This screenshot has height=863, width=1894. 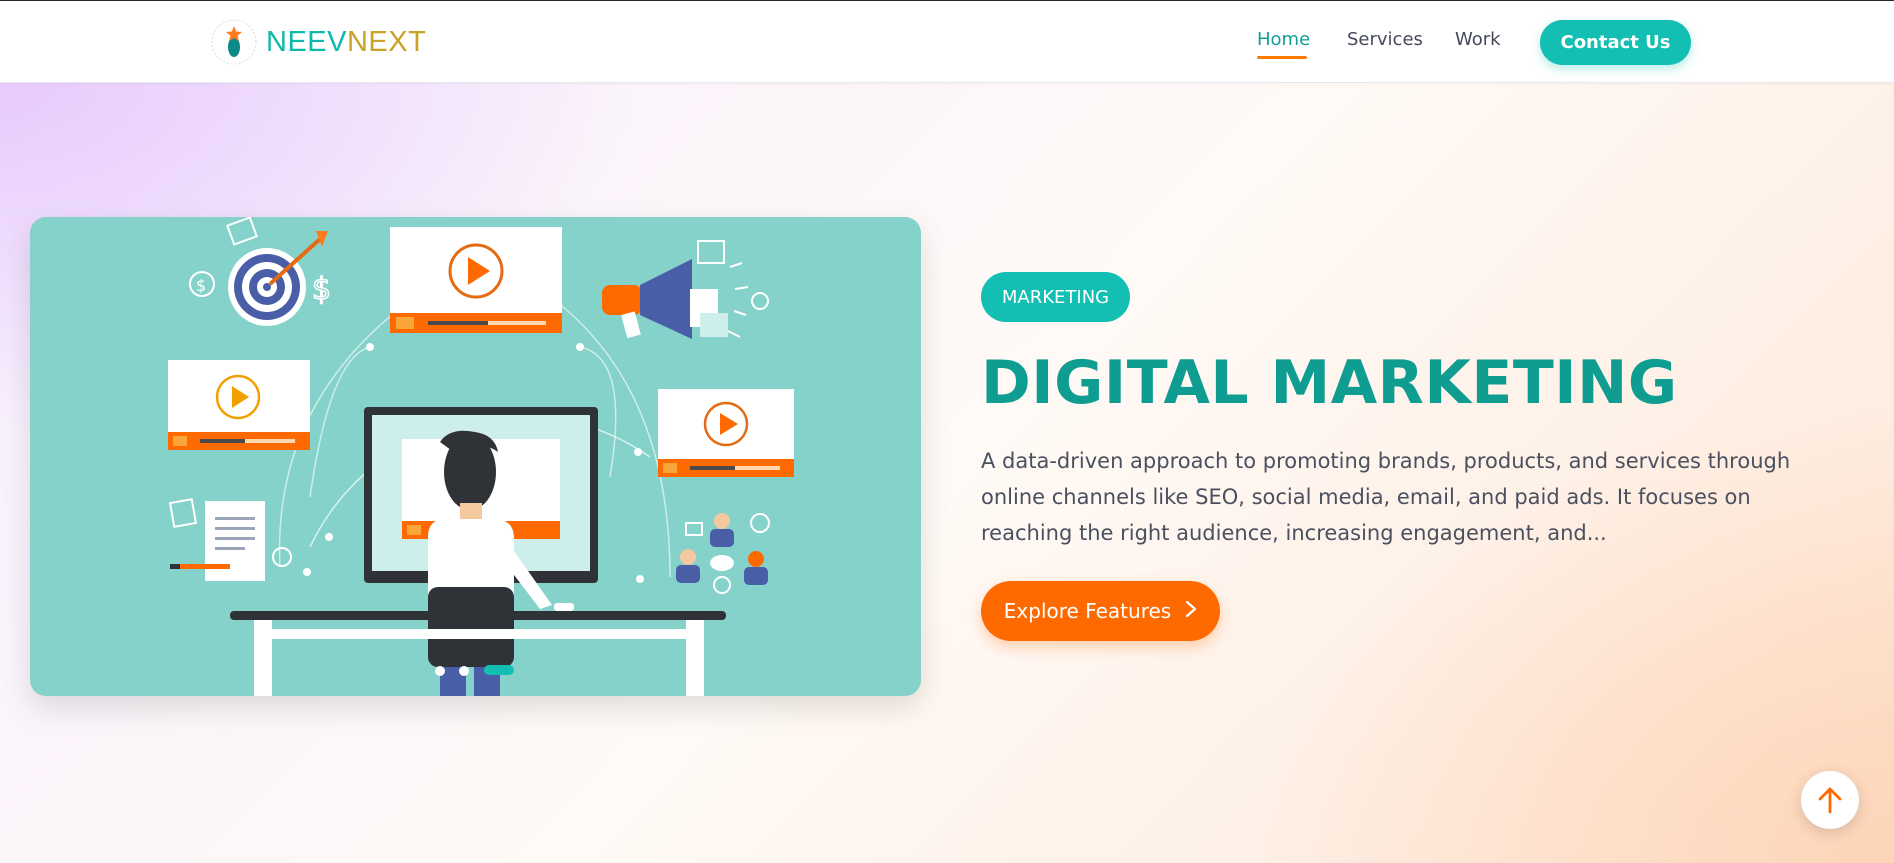 What do you see at coordinates (723, 553) in the screenshot?
I see `people-network-icon` at bounding box center [723, 553].